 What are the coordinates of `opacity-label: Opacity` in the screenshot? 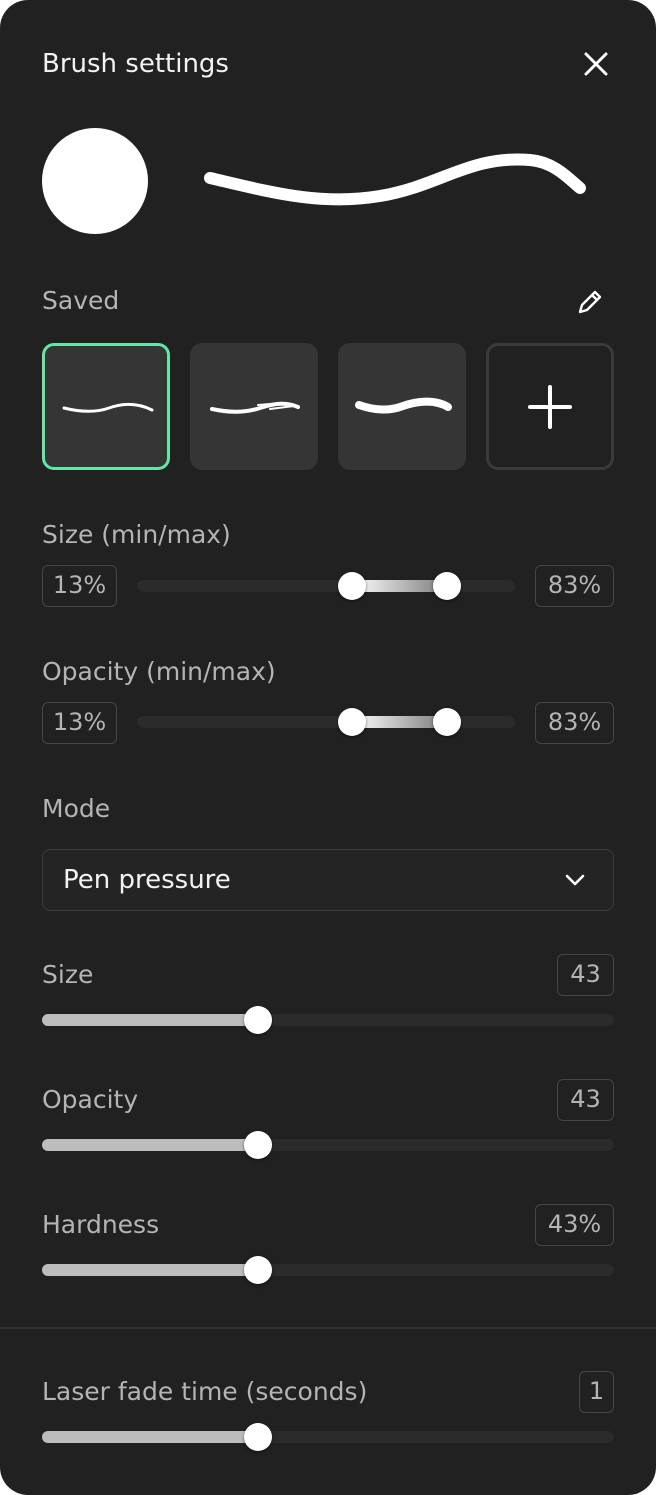 It's located at (90, 1099).